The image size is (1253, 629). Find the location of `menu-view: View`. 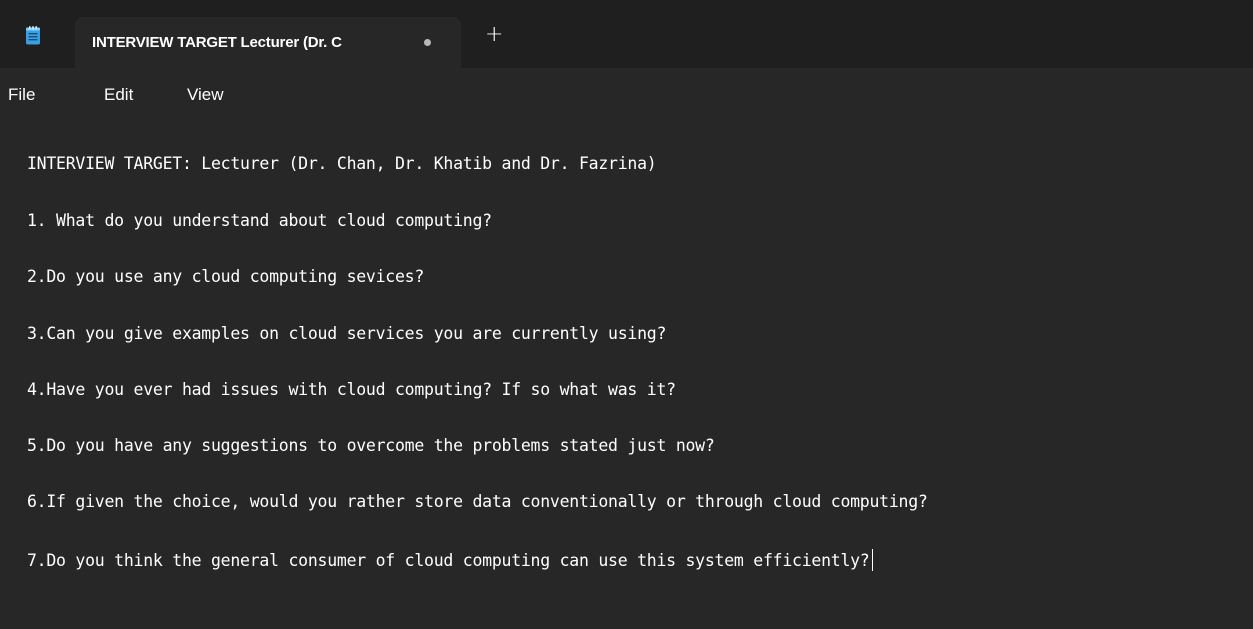

menu-view: View is located at coordinates (205, 95).